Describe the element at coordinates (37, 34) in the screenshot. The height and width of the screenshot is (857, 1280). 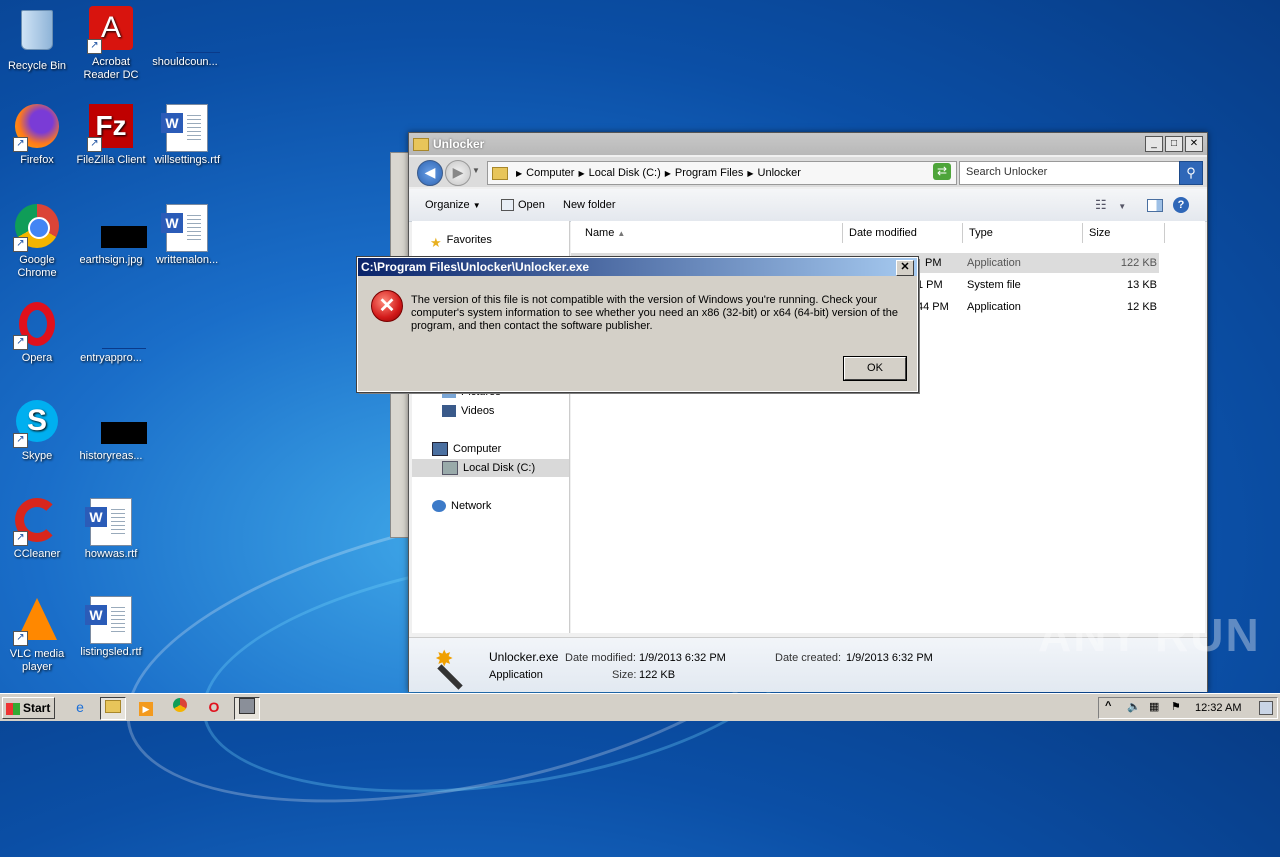
I see `recycle-bin-icon` at that location.